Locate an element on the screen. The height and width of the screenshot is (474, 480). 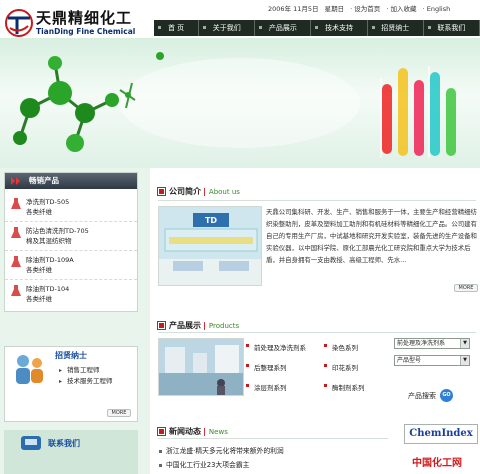
model-select-value: 产品型号 is located at coordinates (409, 360).